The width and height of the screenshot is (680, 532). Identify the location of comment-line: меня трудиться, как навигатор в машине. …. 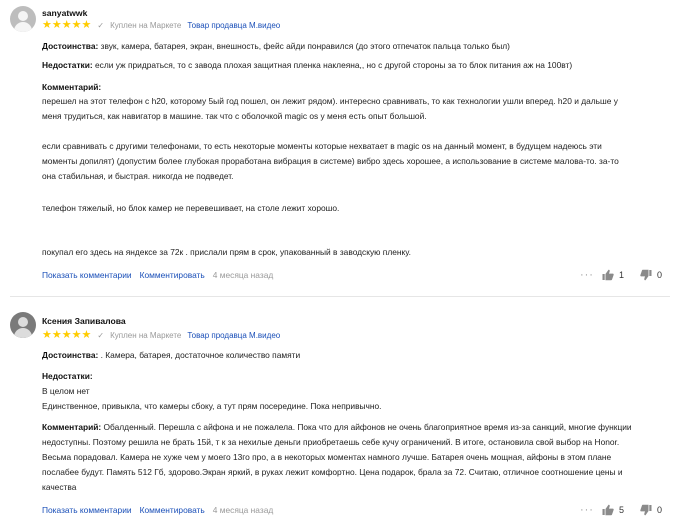
(234, 116).